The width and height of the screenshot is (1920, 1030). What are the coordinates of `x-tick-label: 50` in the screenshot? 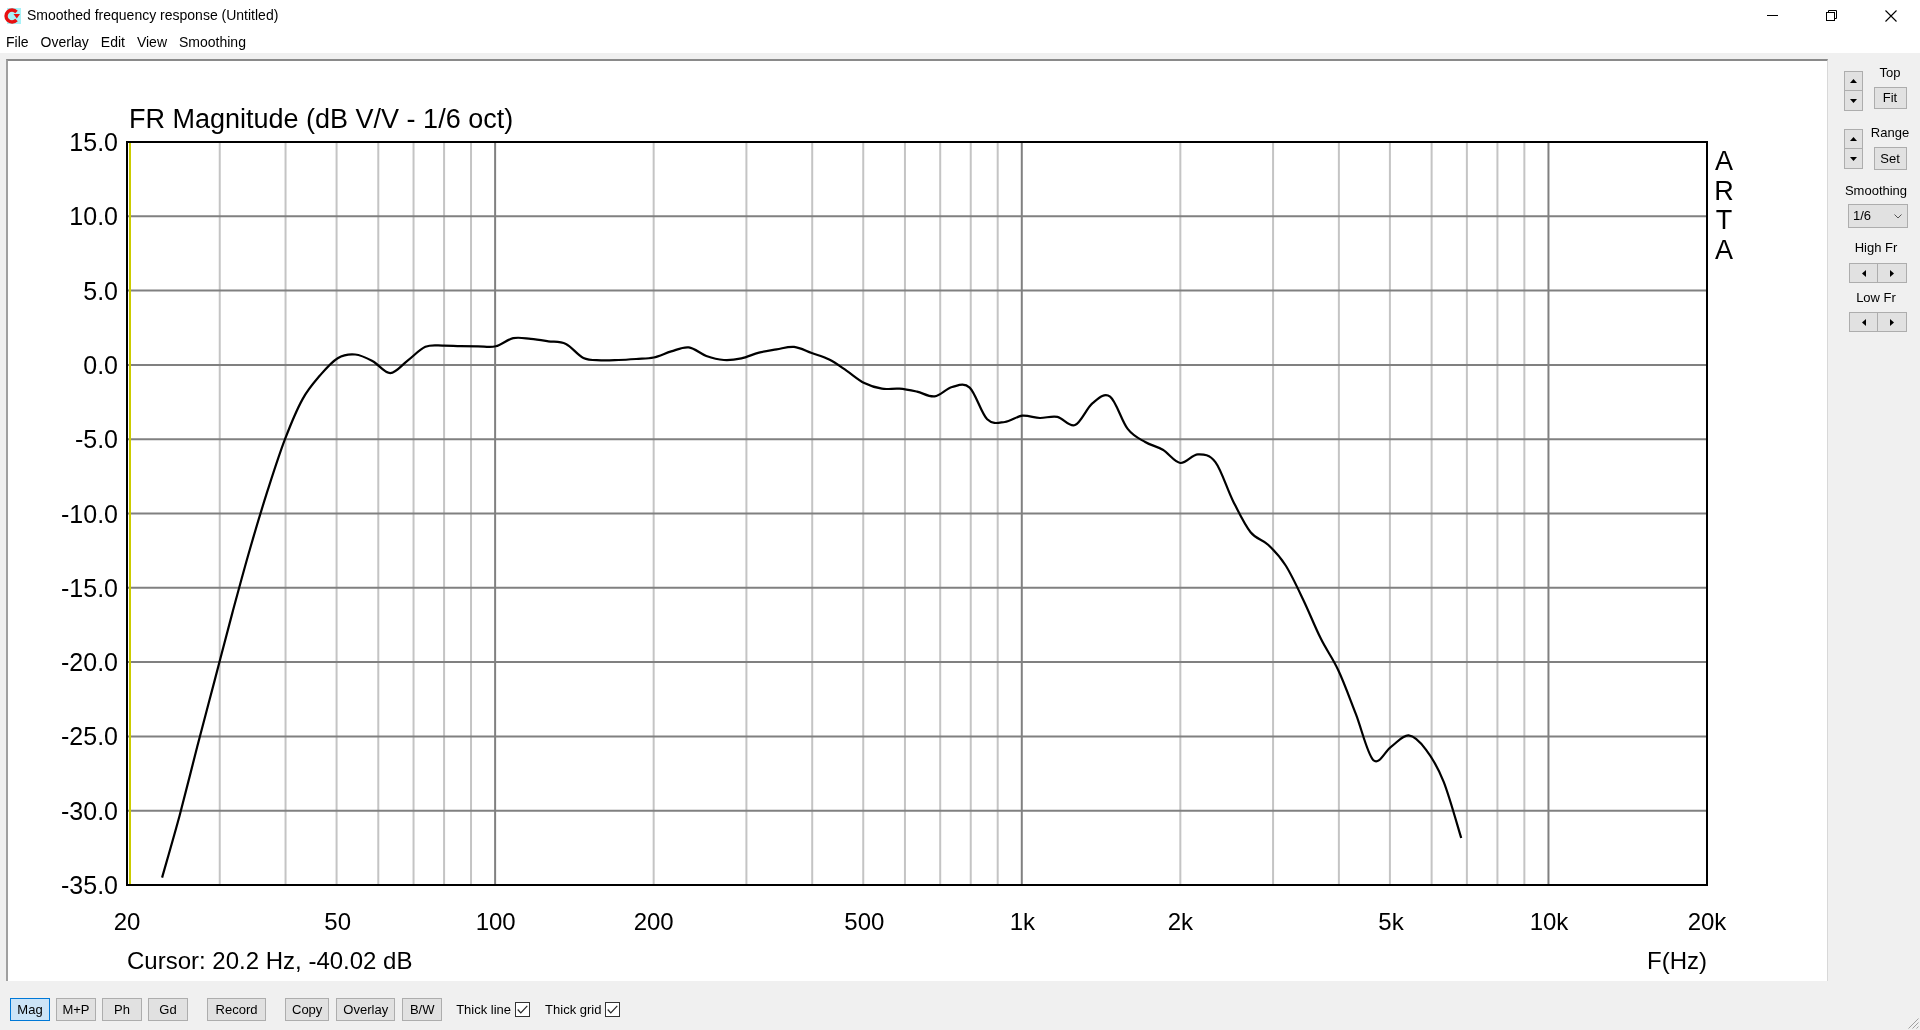 It's located at (337, 921).